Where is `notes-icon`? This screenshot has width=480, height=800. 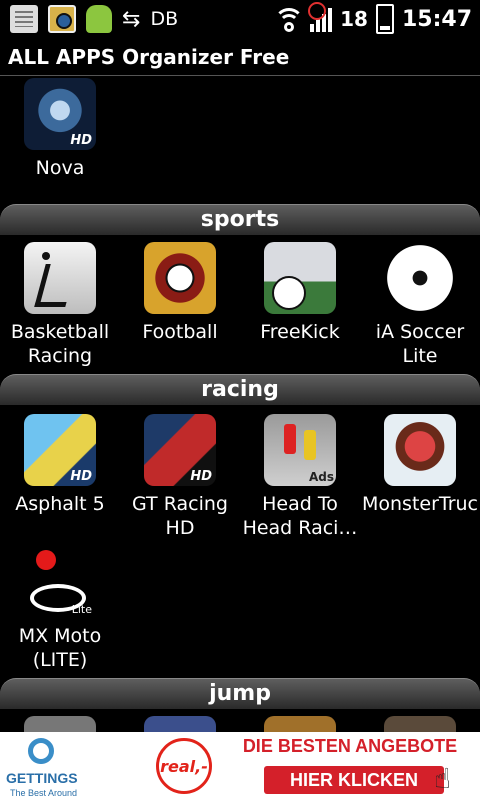
notes-icon is located at coordinates (24, 19).